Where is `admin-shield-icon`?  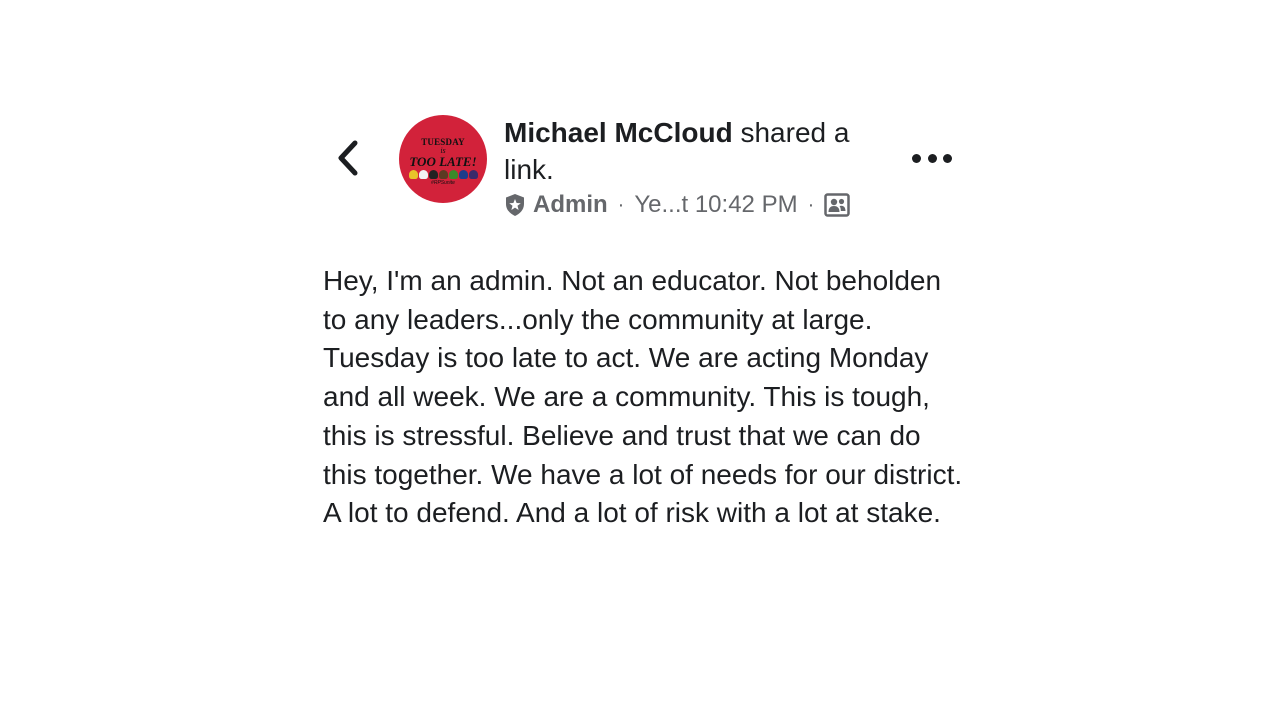
admin-shield-icon is located at coordinates (515, 205).